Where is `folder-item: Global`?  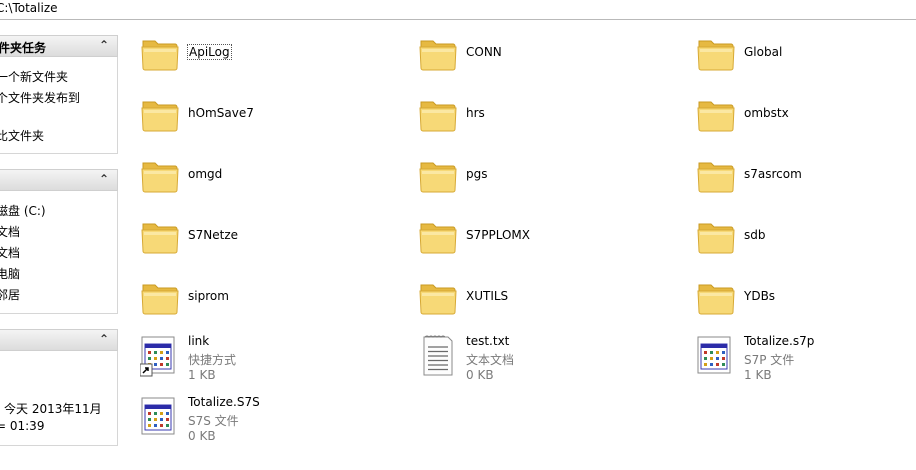
folder-item: Global is located at coordinates (796, 62).